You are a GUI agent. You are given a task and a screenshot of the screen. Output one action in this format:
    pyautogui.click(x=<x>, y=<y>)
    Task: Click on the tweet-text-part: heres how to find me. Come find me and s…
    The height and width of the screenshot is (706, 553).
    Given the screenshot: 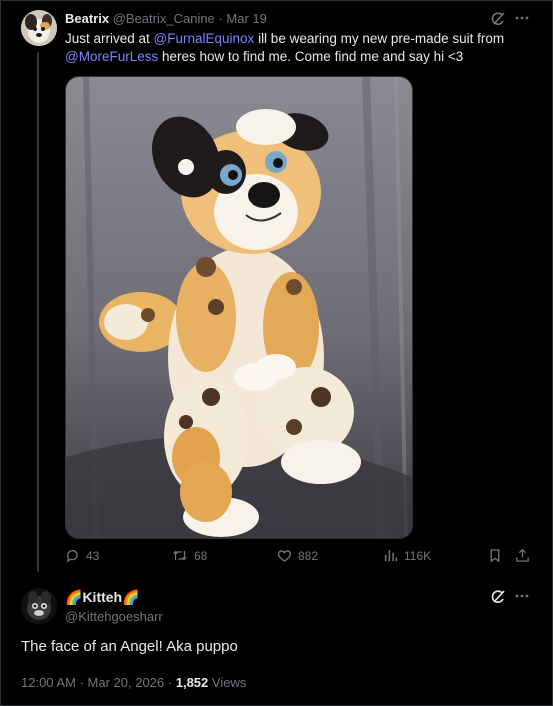 What is the action you would take?
    pyautogui.click(x=311, y=56)
    